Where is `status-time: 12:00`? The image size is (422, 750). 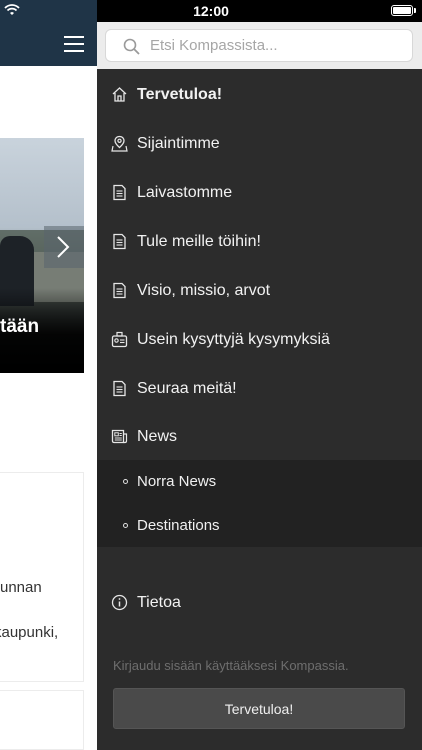 status-time: 12:00 is located at coordinates (211, 11).